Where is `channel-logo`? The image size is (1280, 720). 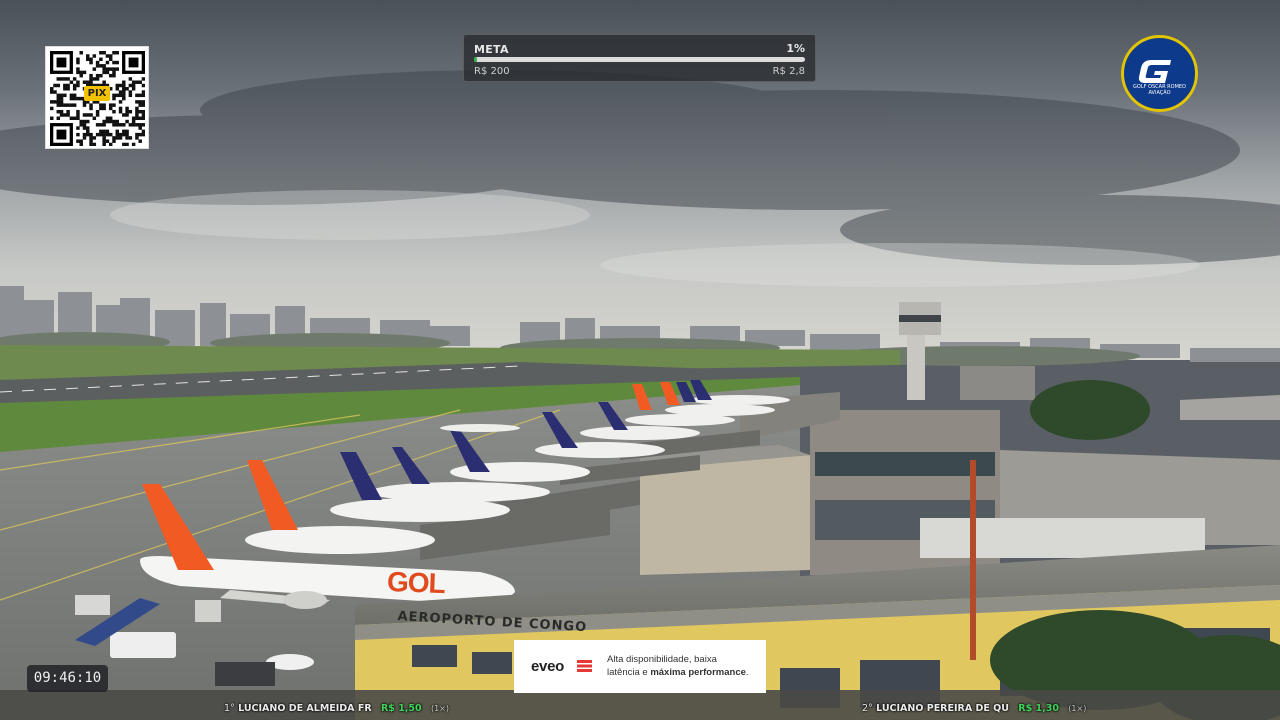
channel-logo is located at coordinates (1159, 73).